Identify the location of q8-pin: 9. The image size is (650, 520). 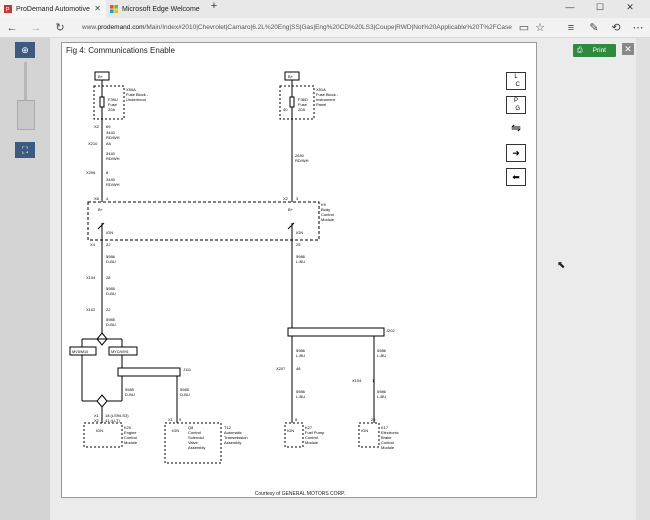
(180, 419).